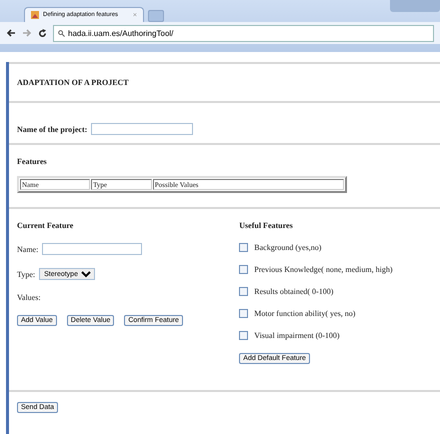  Describe the element at coordinates (26, 274) in the screenshot. I see `field-label: Type:` at that location.